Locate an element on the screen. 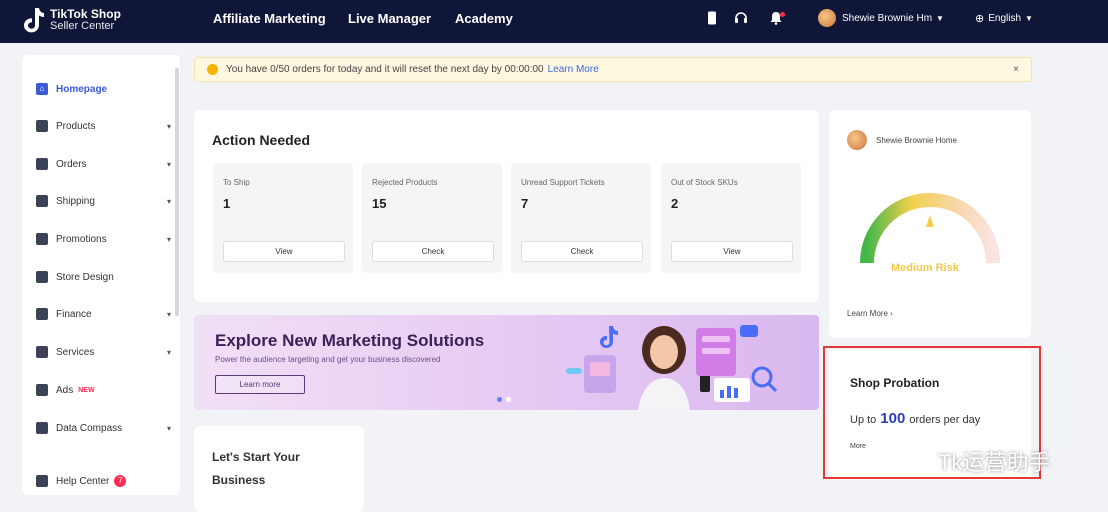  sidebar-item-label: Orders is located at coordinates (71, 164).